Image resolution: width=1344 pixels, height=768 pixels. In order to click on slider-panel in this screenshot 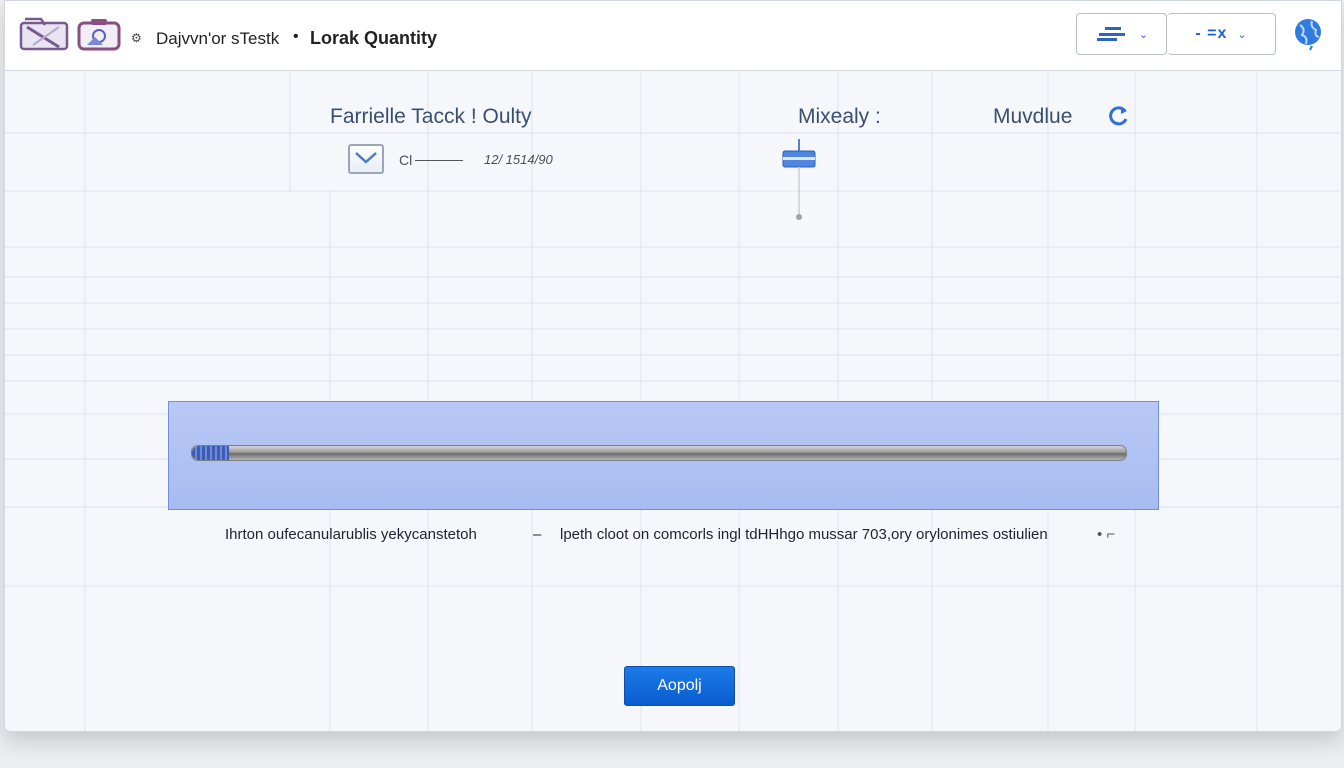, I will do `click(663, 455)`.